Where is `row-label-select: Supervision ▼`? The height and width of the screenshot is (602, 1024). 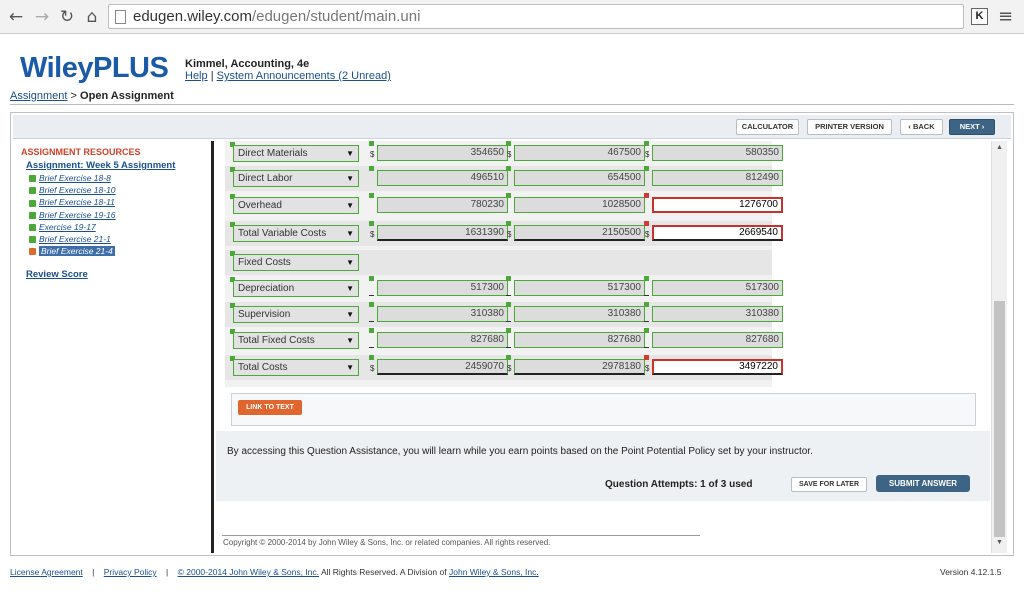 row-label-select: Supervision ▼ is located at coordinates (296, 314).